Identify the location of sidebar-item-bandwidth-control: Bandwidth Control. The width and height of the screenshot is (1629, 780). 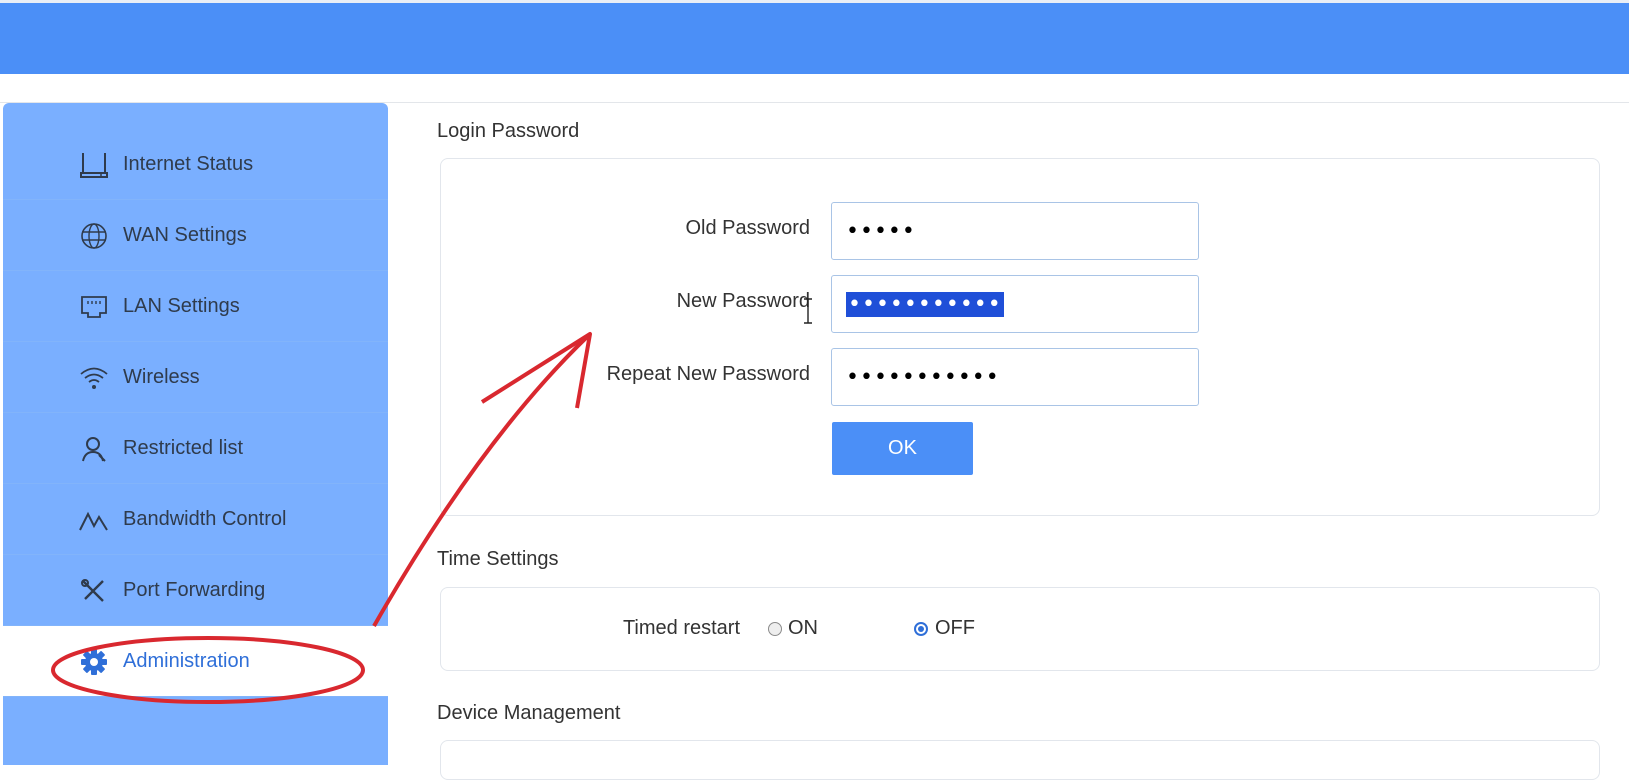
(195, 519).